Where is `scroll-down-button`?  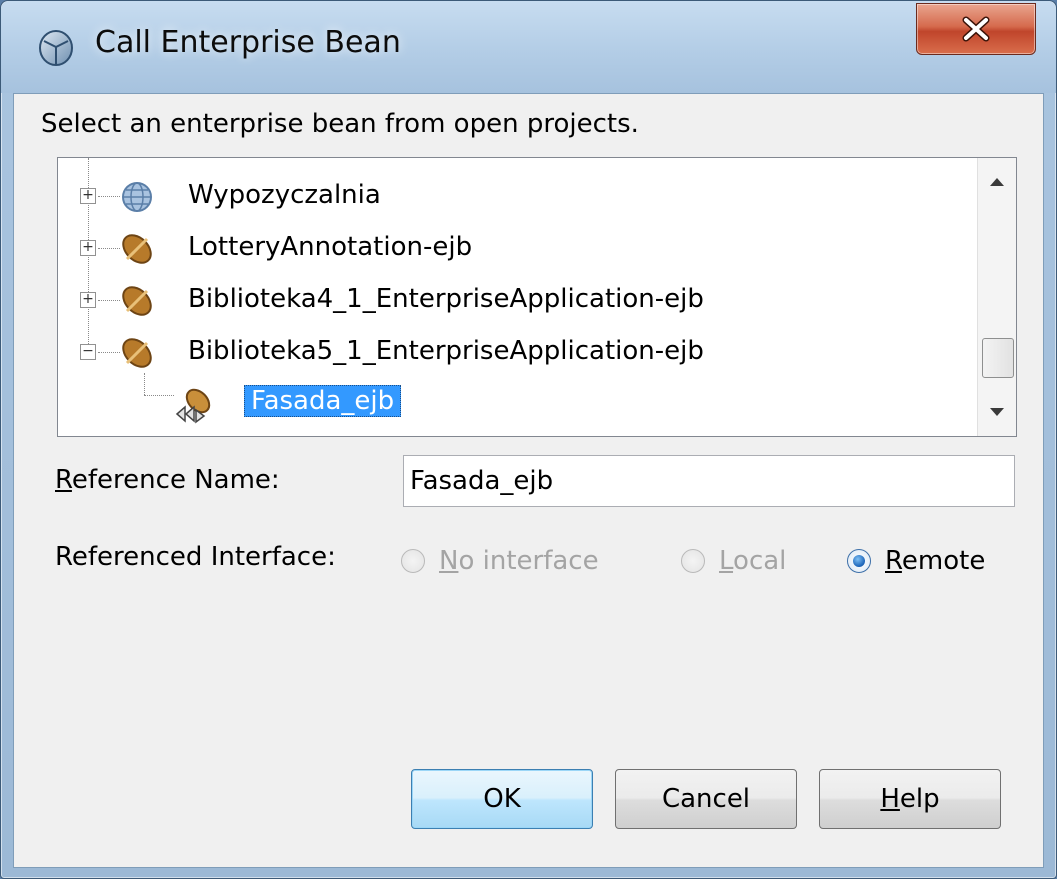 scroll-down-button is located at coordinates (997, 412).